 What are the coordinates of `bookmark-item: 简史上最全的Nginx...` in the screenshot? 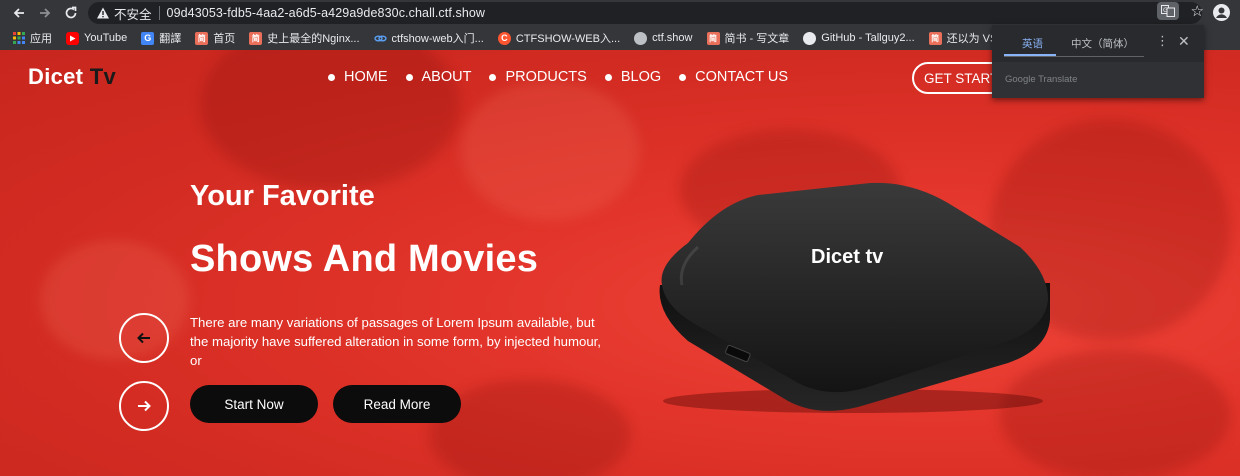 It's located at (304, 38).